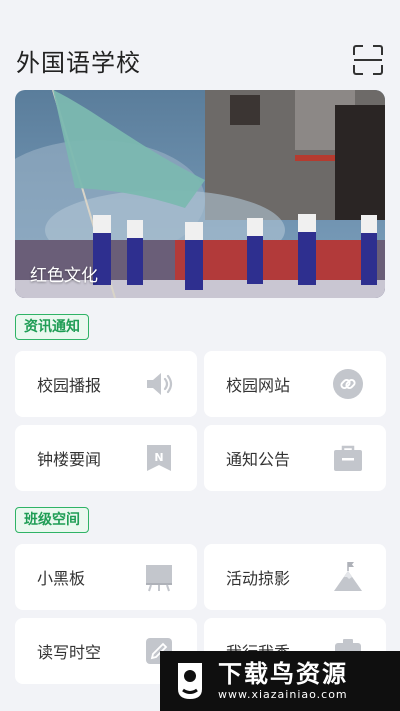 This screenshot has width=400, height=711. Describe the element at coordinates (258, 578) in the screenshot. I see `card-label: 活动掠影` at that location.